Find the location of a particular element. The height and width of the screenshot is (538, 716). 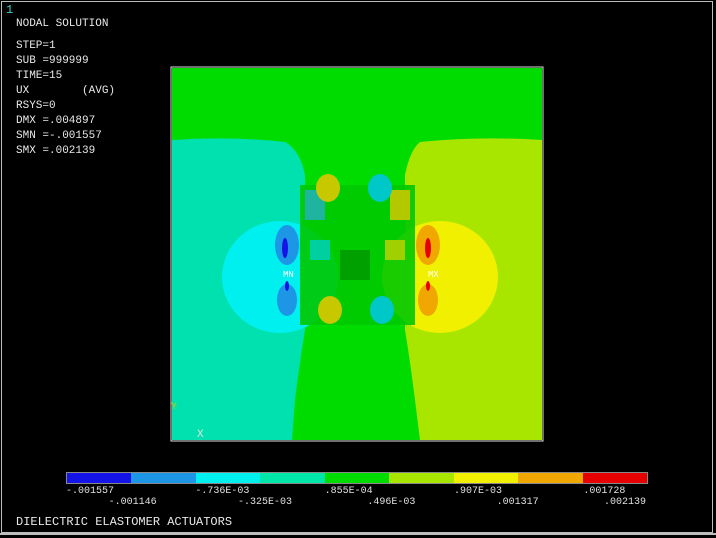

color-legend-bar is located at coordinates (357, 478).